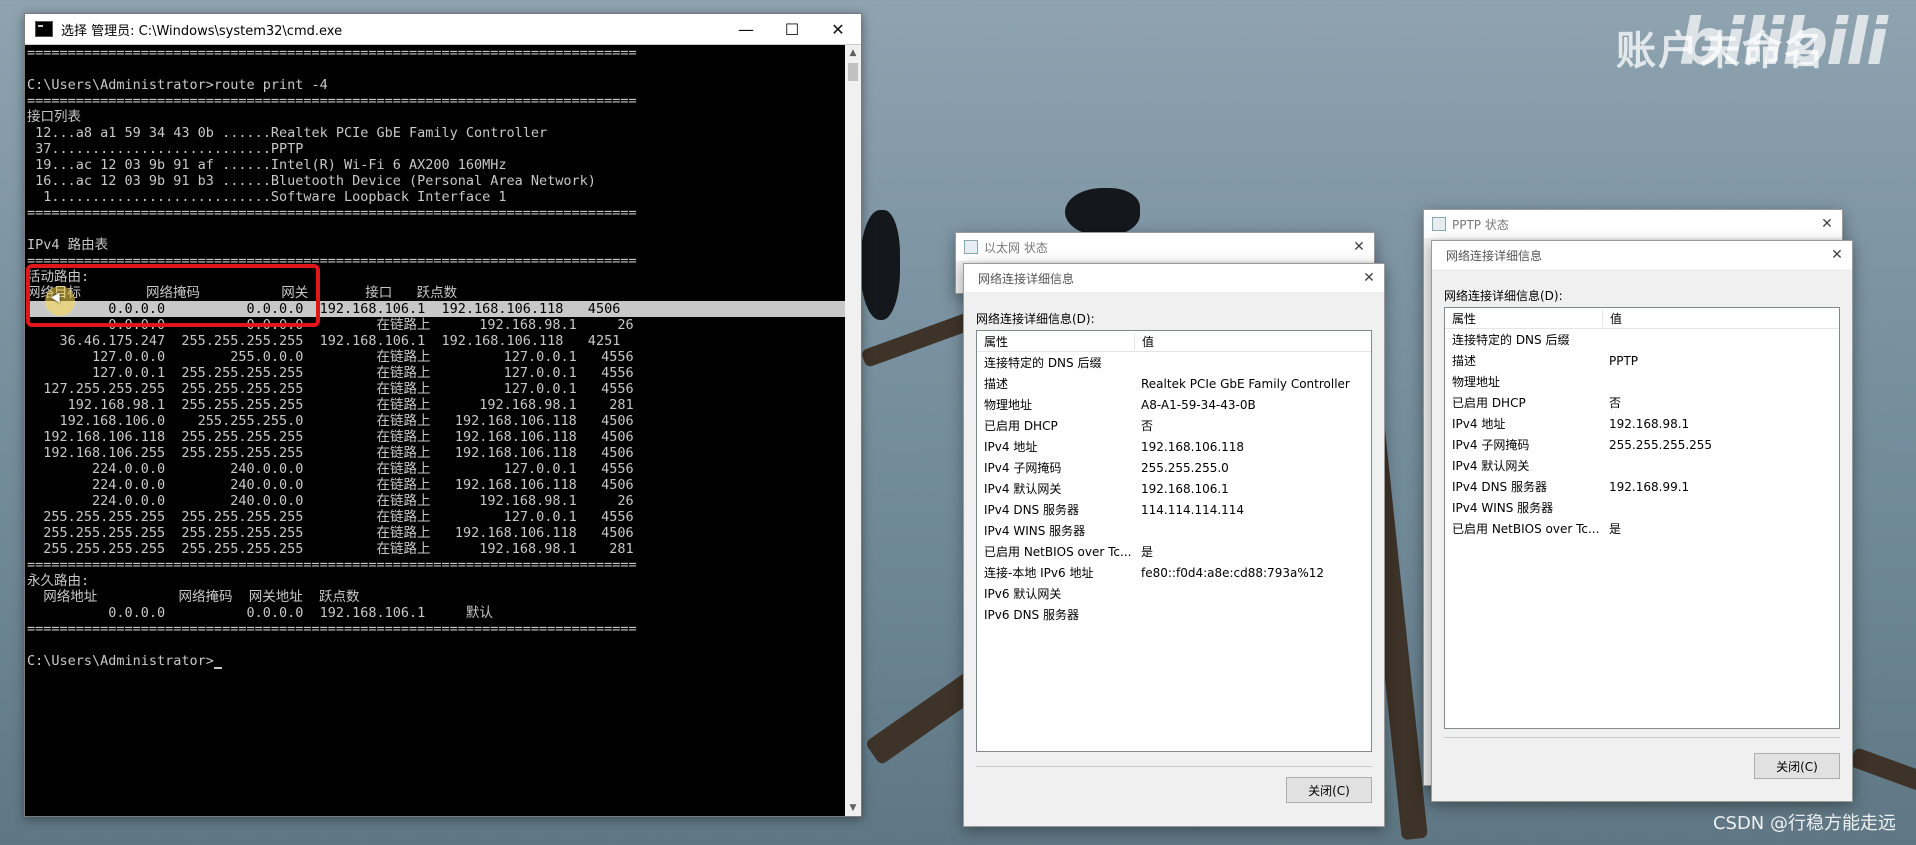 The width and height of the screenshot is (1916, 845). I want to click on maximize-button: ☐, so click(792, 29).